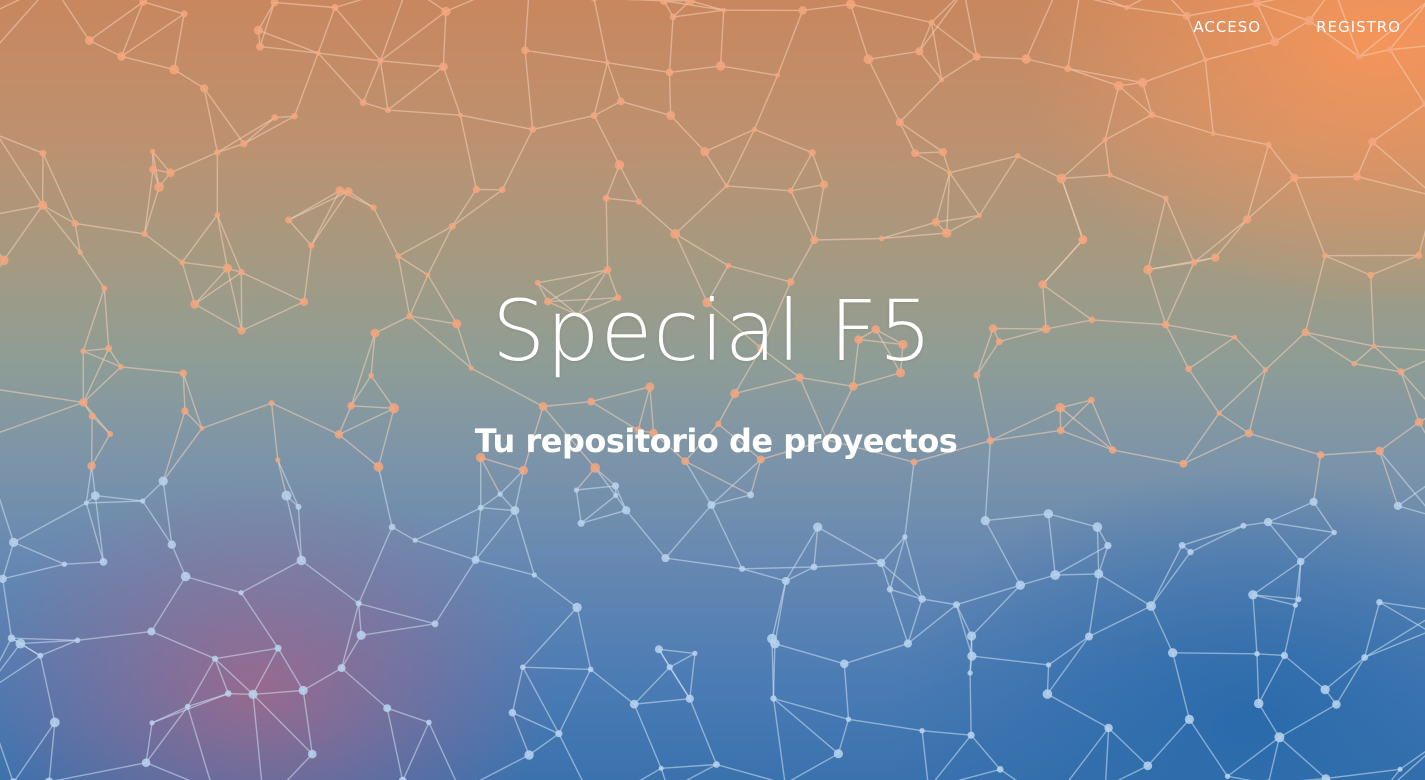 The width and height of the screenshot is (1425, 780). What do you see at coordinates (1358, 27) in the screenshot?
I see `register-link: REGISTRO` at bounding box center [1358, 27].